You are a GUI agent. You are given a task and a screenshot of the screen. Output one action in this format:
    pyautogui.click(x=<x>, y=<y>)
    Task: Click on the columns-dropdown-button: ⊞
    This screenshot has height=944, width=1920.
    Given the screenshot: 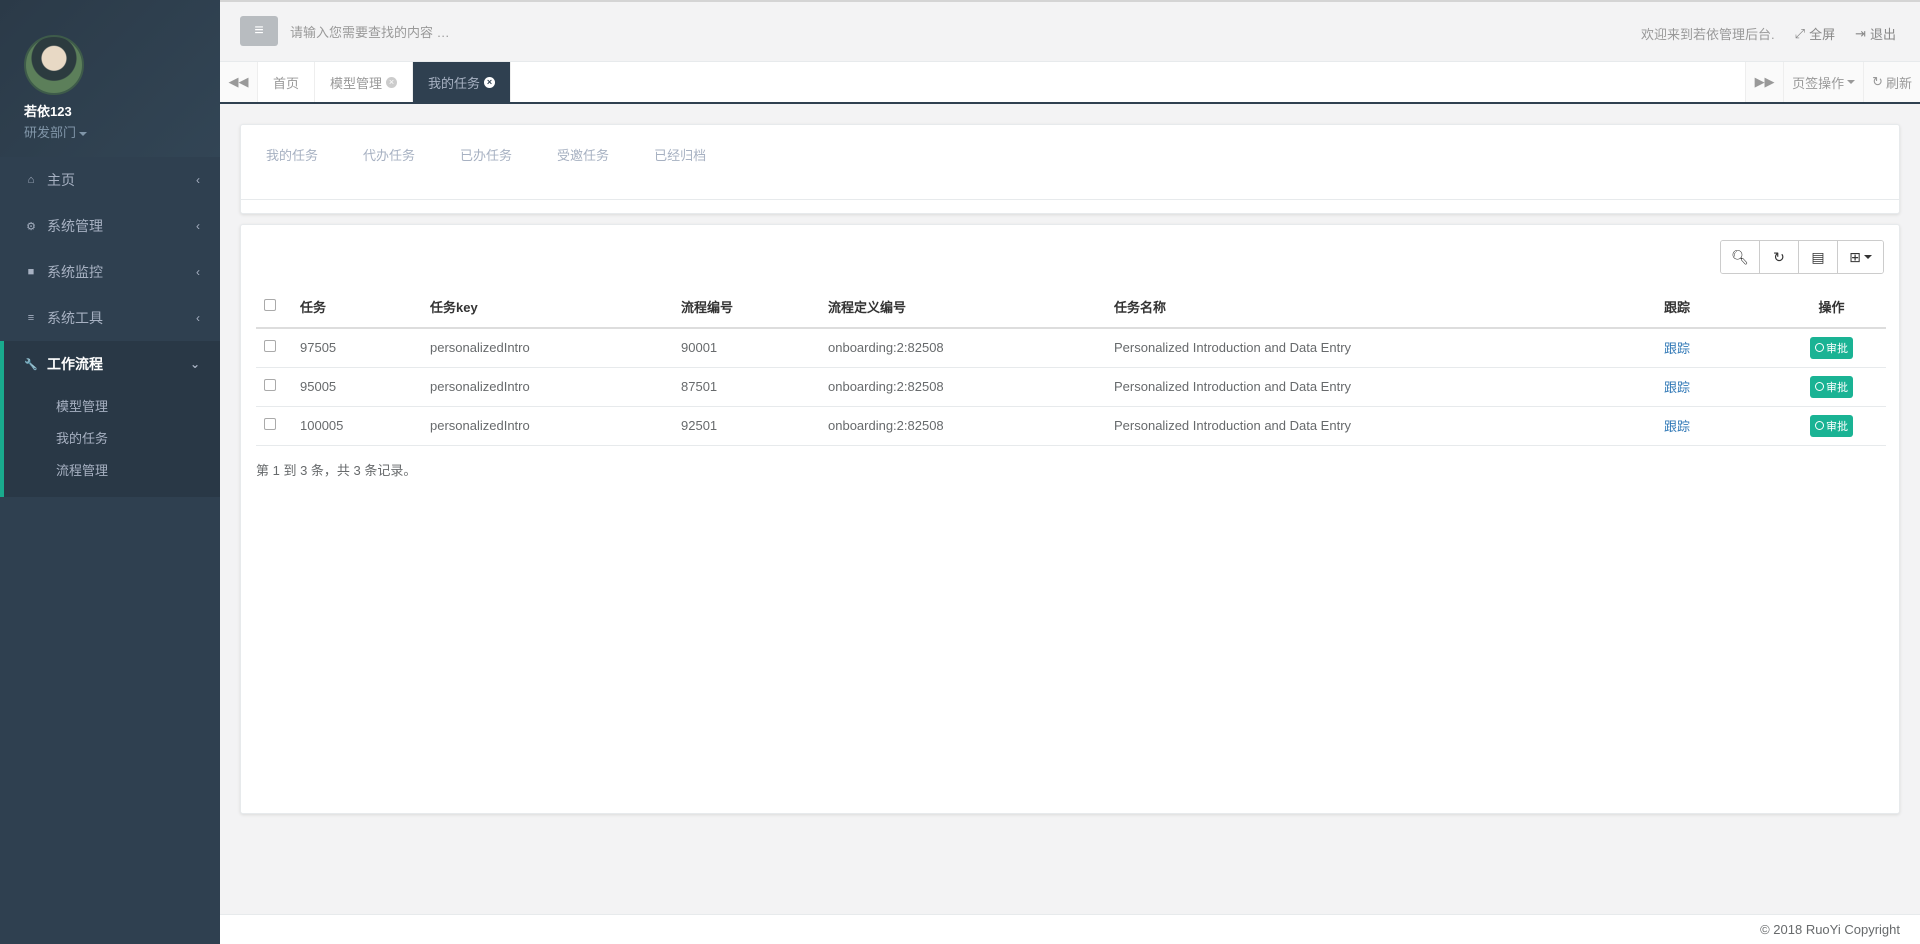 What is the action you would take?
    pyautogui.click(x=1860, y=257)
    